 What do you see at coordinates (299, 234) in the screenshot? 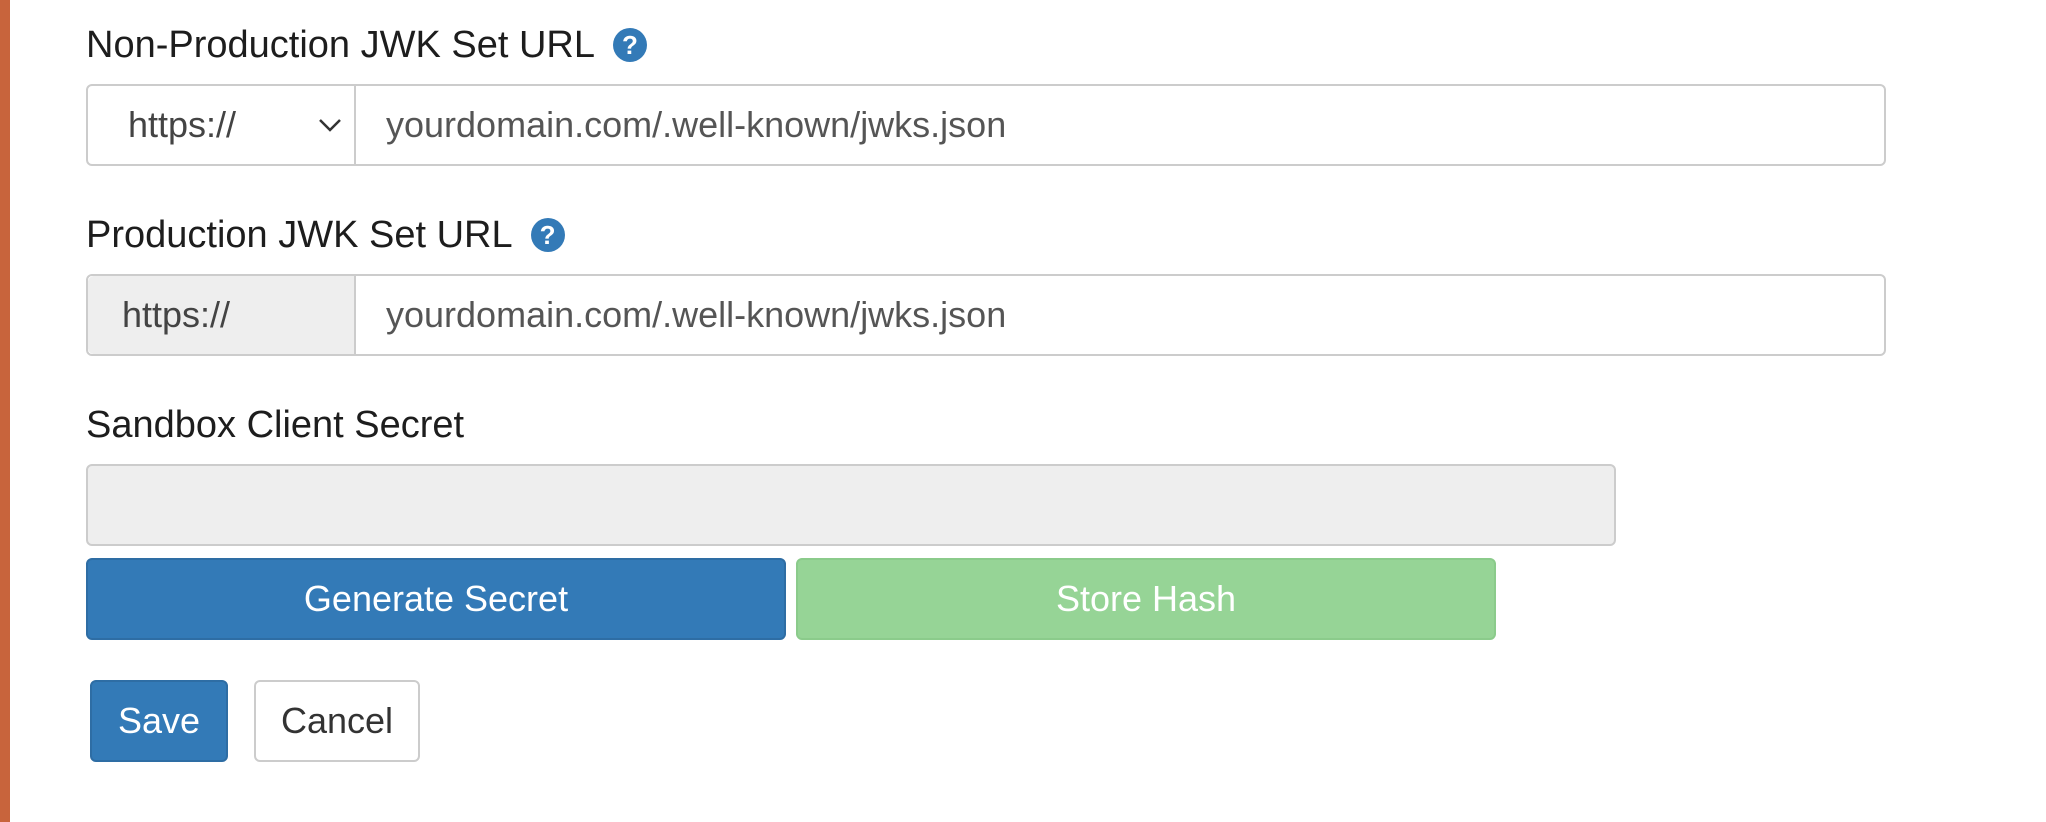
I see `prod-jwk-label: Production JWK Set URL` at bounding box center [299, 234].